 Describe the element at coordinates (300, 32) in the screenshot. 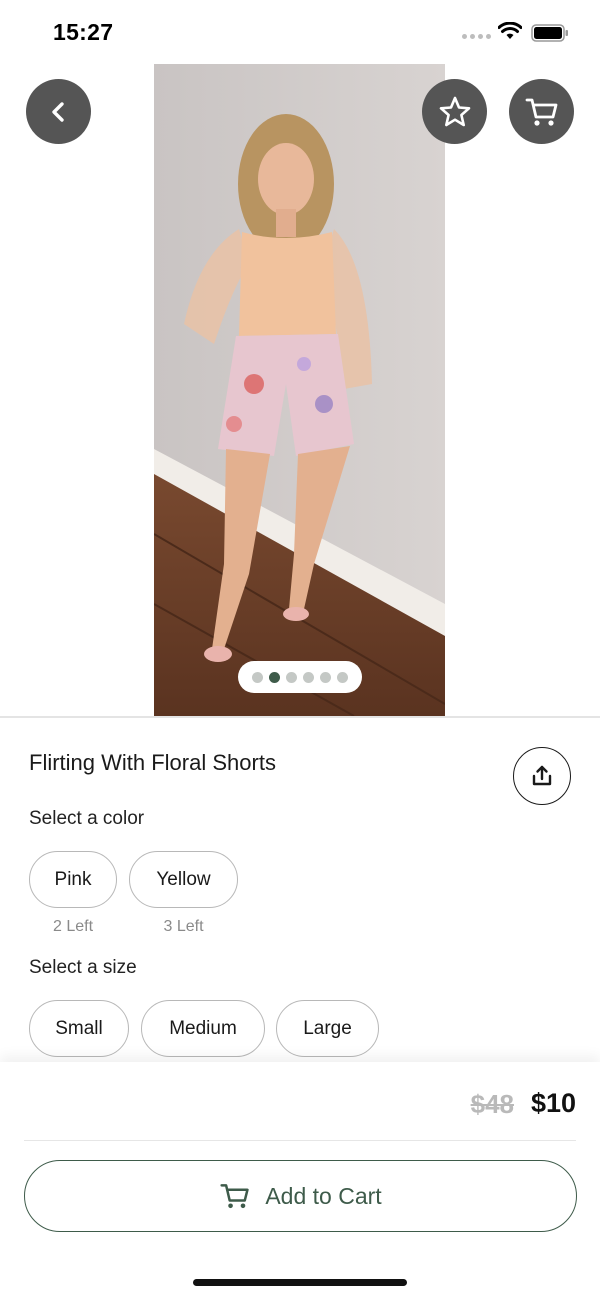

I see `status-bar: 15:27` at that location.